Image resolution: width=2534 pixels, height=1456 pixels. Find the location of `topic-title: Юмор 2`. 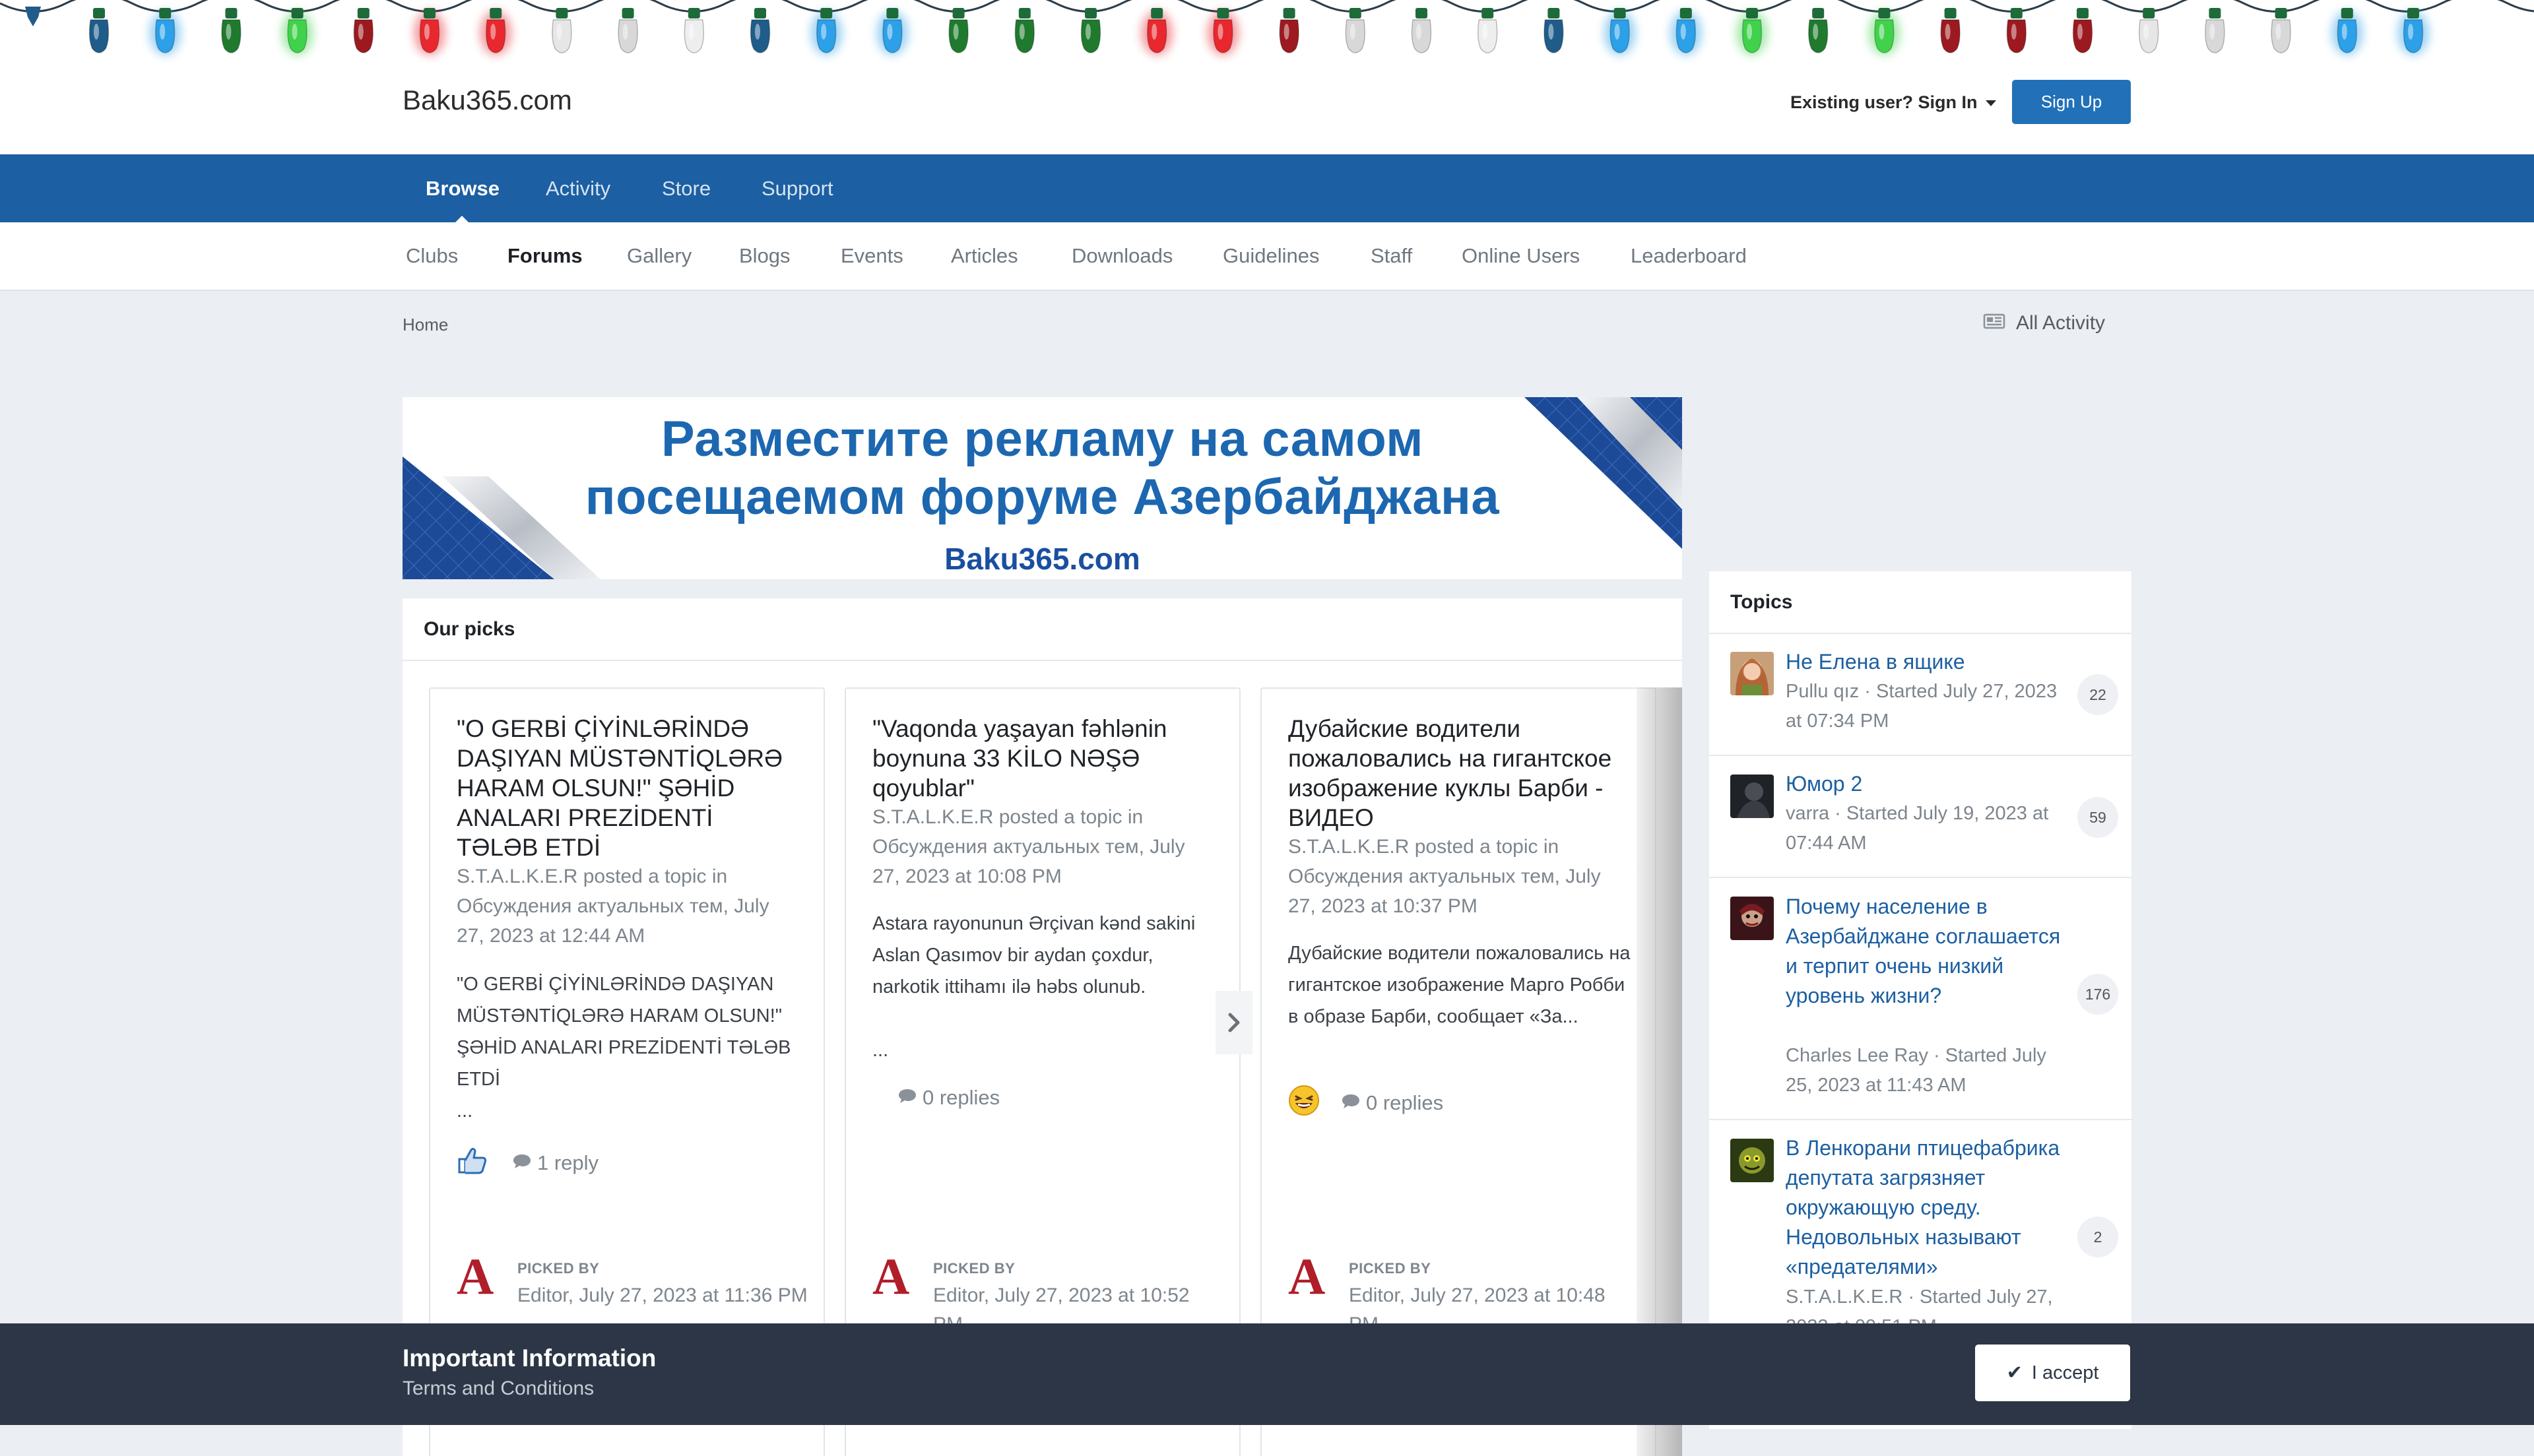

topic-title: Юмор 2 is located at coordinates (1927, 784).